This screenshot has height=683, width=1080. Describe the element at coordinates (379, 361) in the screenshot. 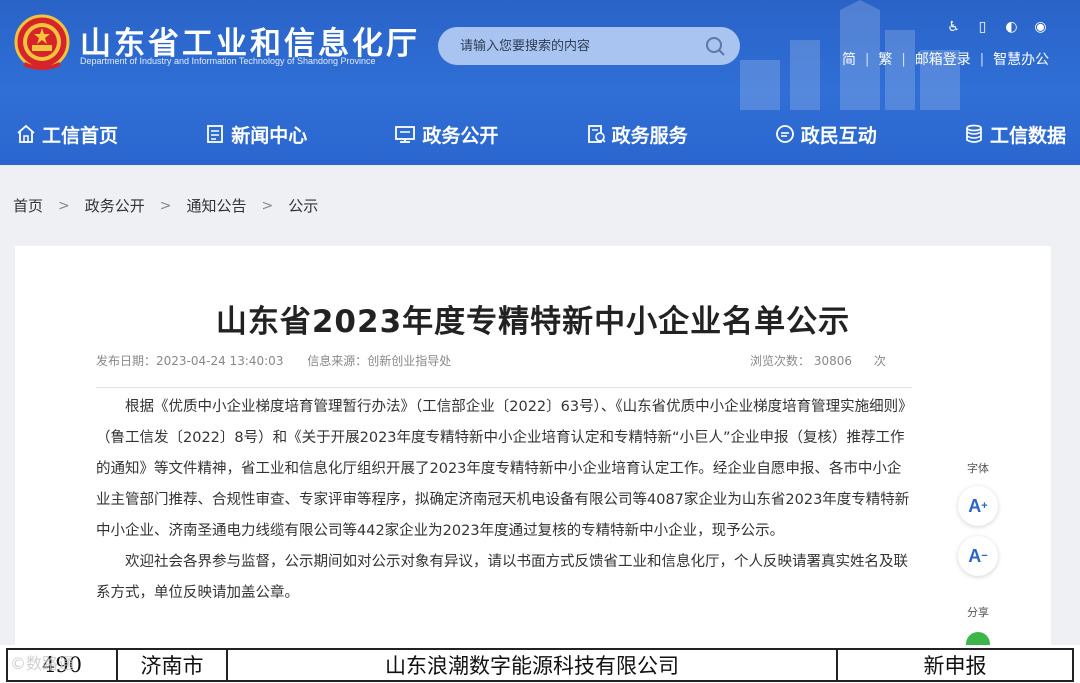

I see `info-source: 信息来源：创新创业指导处` at that location.